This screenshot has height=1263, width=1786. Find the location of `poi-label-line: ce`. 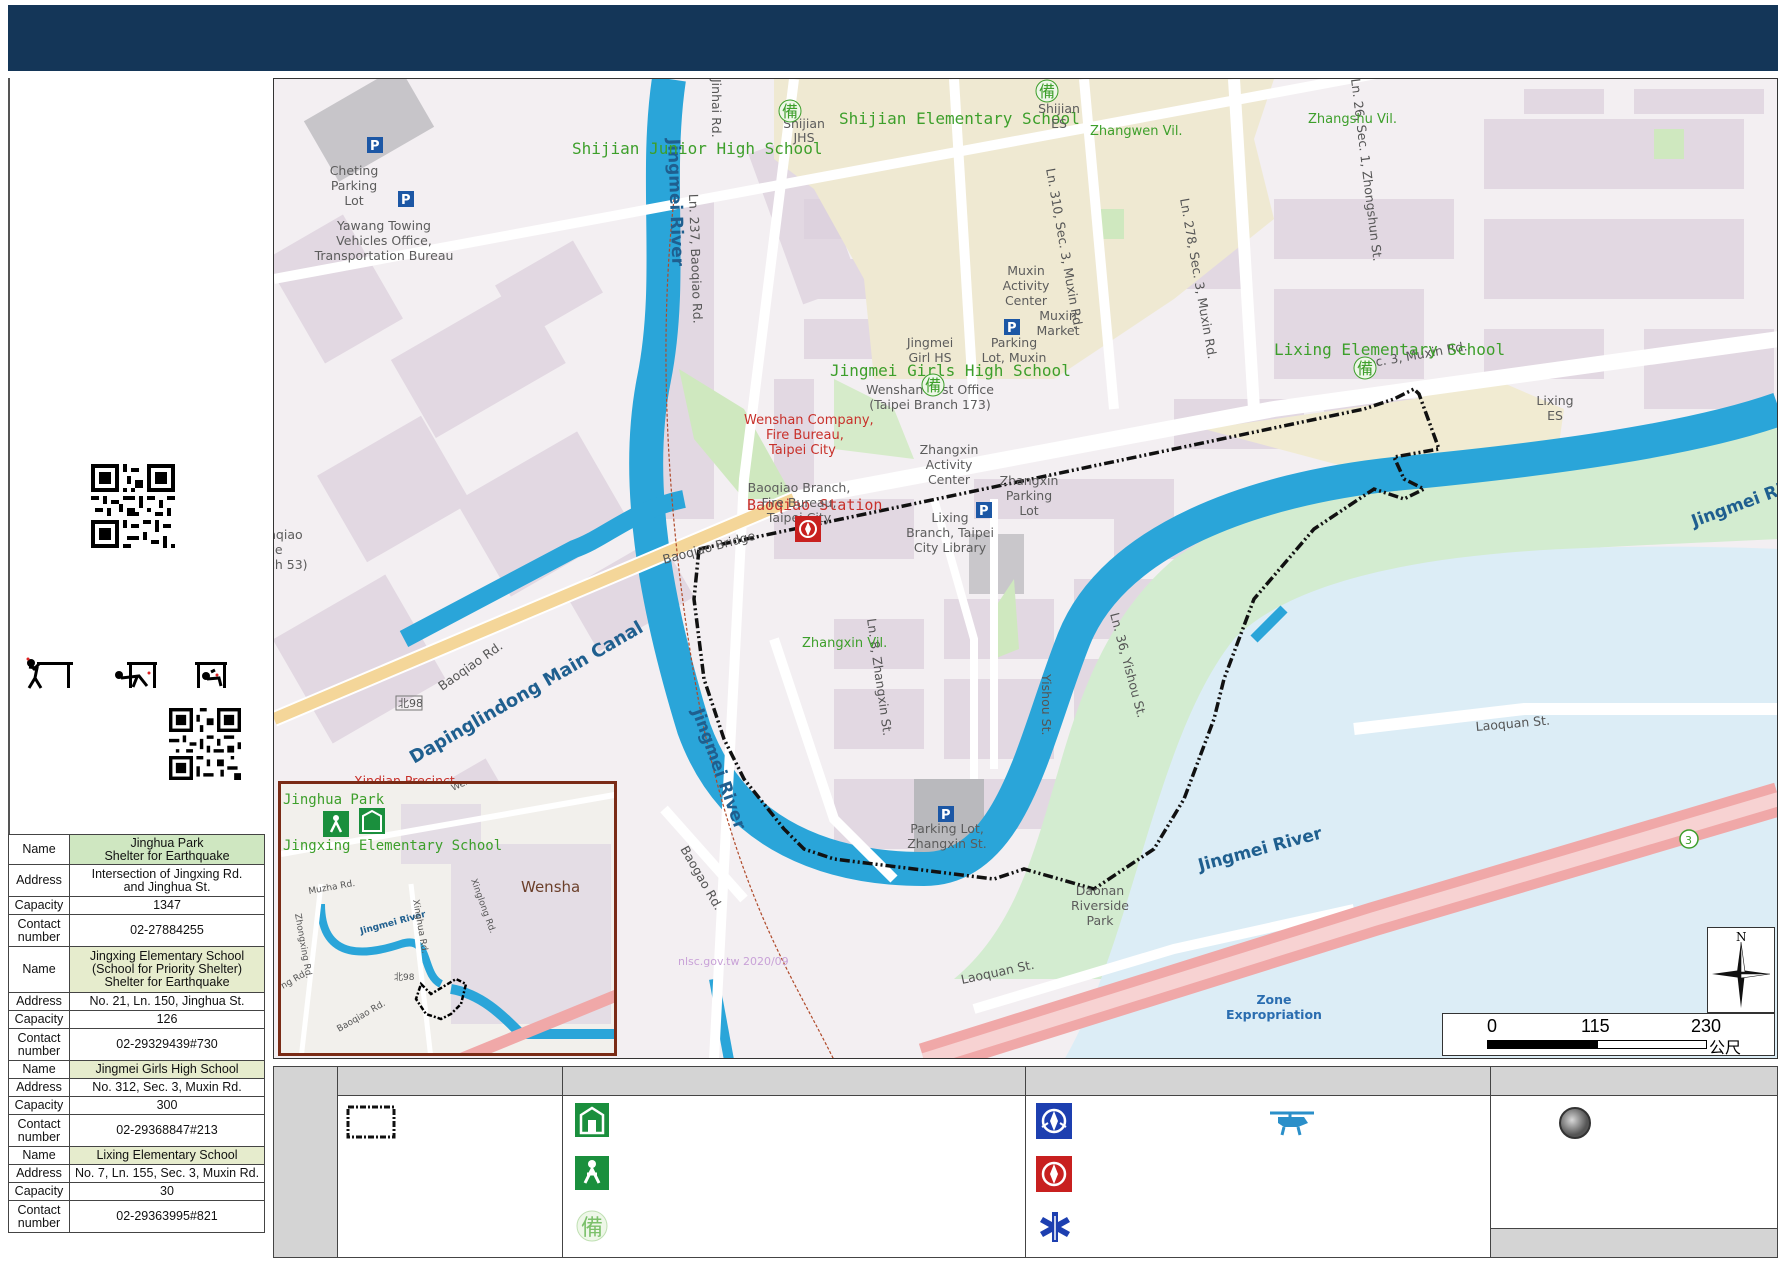

poi-label-line: ce is located at coordinates (278, 549).